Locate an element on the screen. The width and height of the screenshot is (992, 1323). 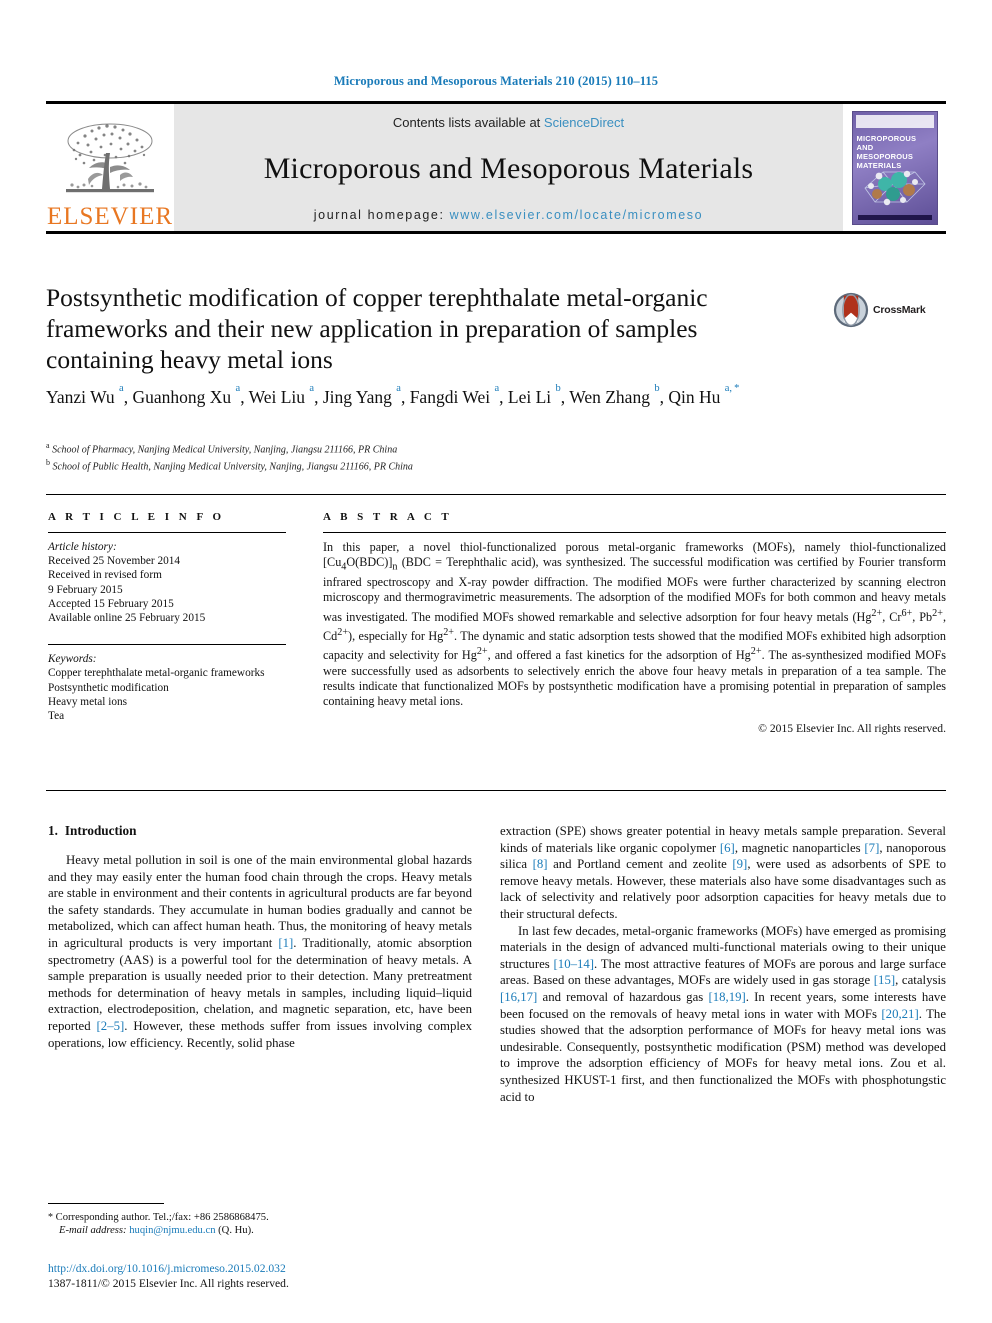
affiliation-mark-a: a is located at coordinates (48, 445).